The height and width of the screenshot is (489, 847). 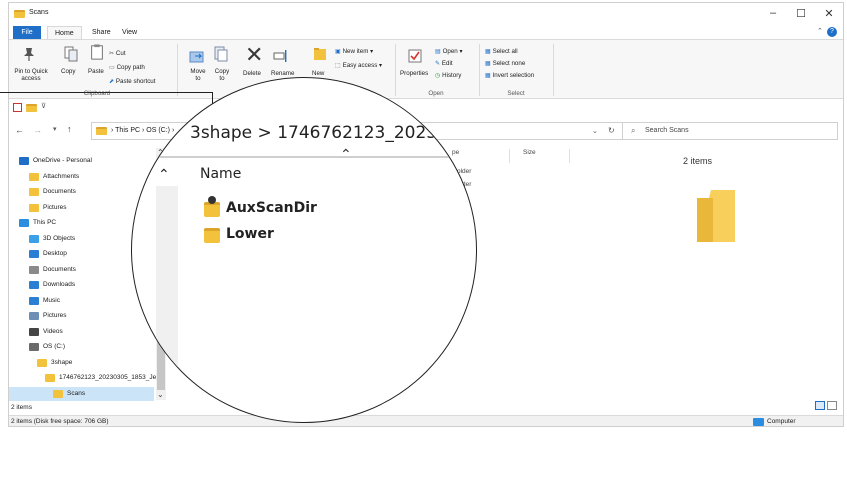 What do you see at coordinates (426, 14) in the screenshot?
I see `title-bar: Scans – ☐ ✕` at bounding box center [426, 14].